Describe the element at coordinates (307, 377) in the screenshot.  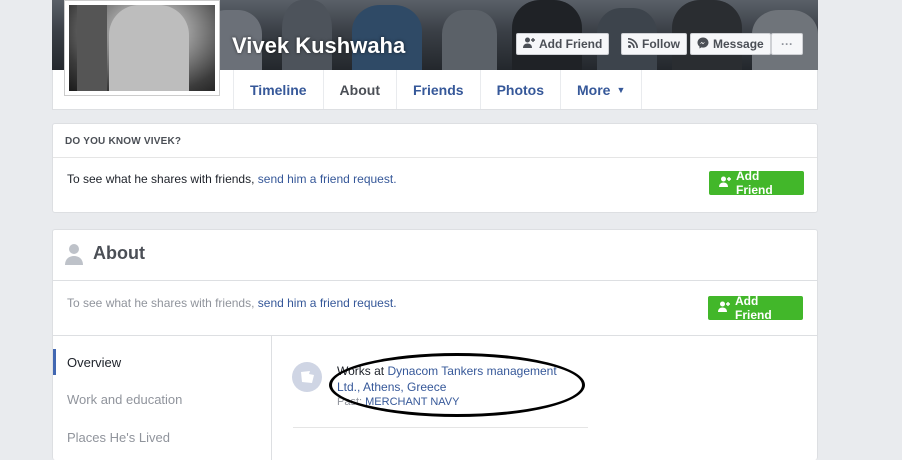
I see `briefcase-icon` at that location.